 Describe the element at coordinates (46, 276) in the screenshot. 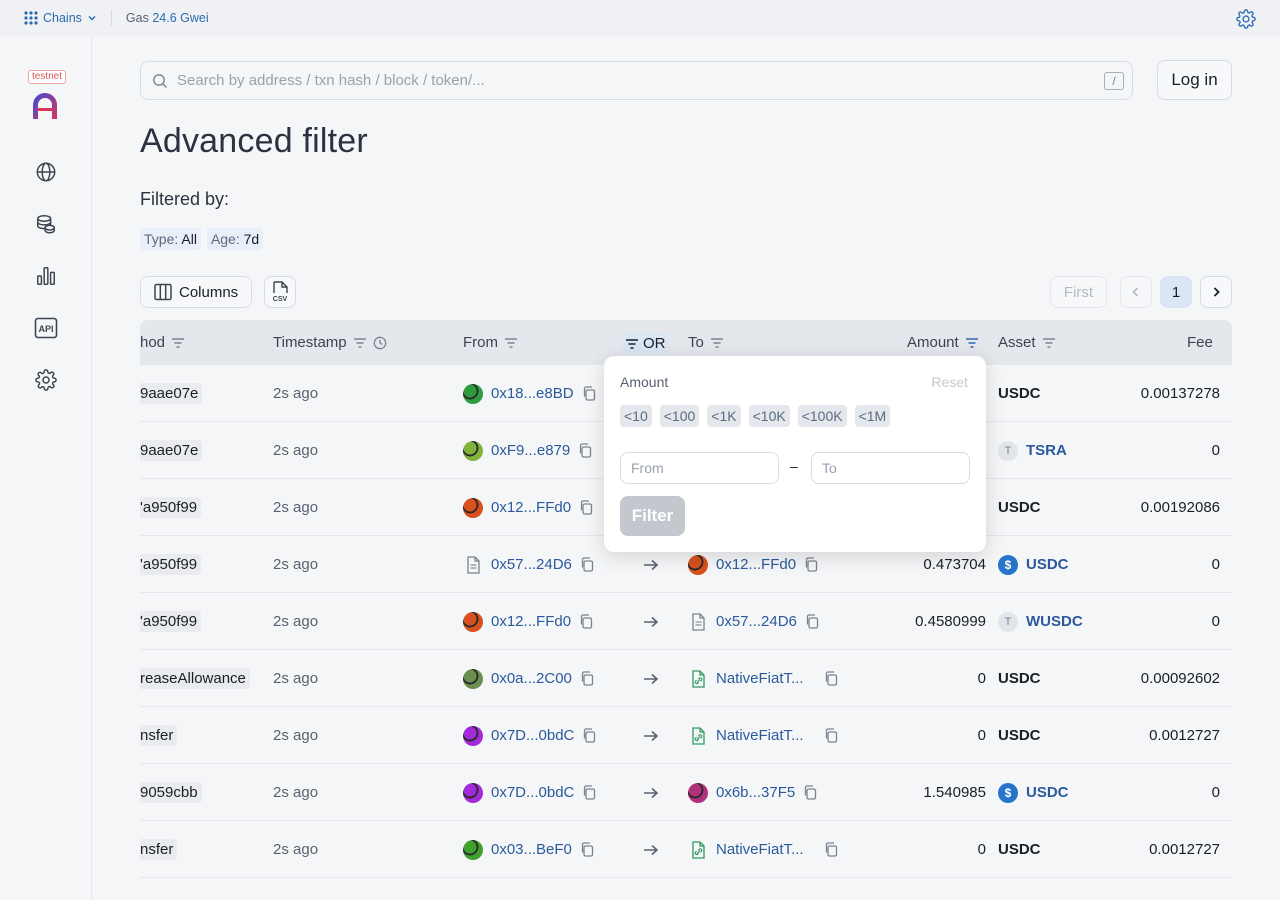

I see `nav-stats` at that location.